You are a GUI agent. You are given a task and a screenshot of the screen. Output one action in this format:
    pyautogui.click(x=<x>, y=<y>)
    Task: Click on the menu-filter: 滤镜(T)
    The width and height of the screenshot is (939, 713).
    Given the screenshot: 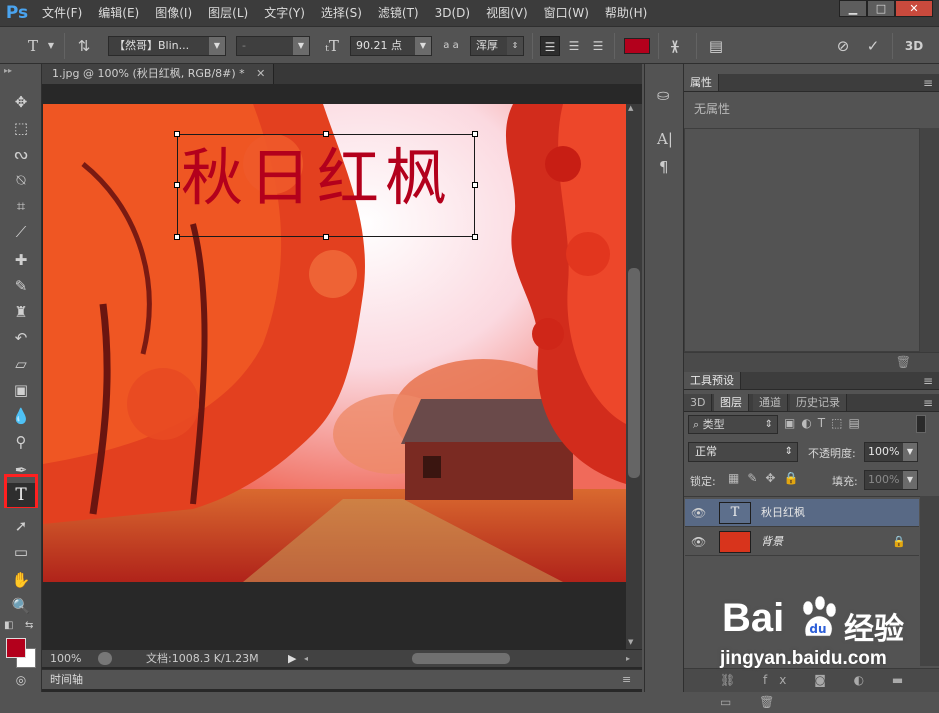 What is the action you would take?
    pyautogui.click(x=398, y=13)
    